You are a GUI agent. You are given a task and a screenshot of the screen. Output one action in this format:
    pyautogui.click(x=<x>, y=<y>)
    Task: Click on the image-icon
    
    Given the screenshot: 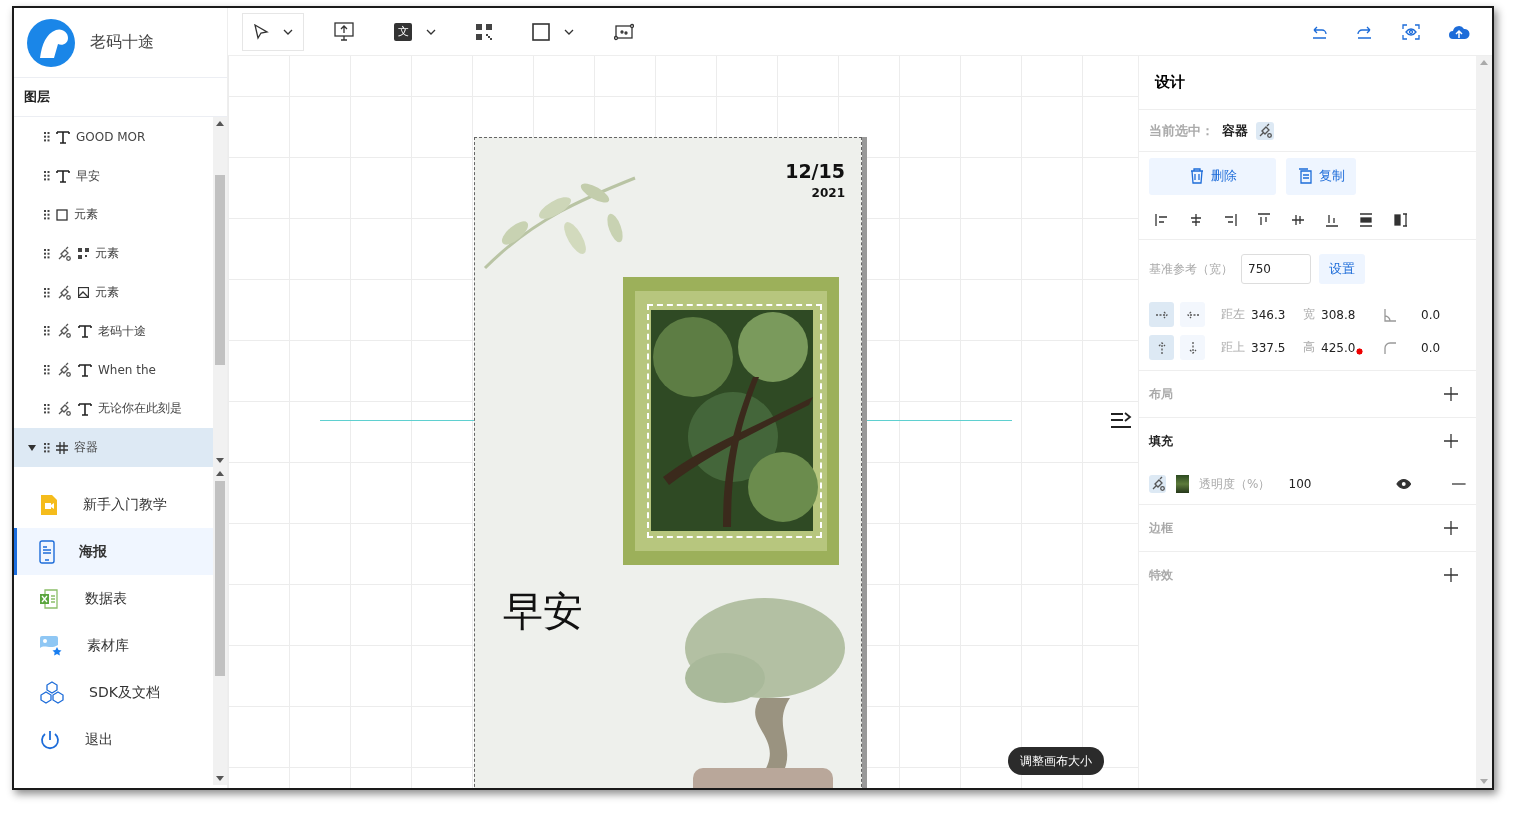 What is the action you would take?
    pyautogui.click(x=83, y=292)
    